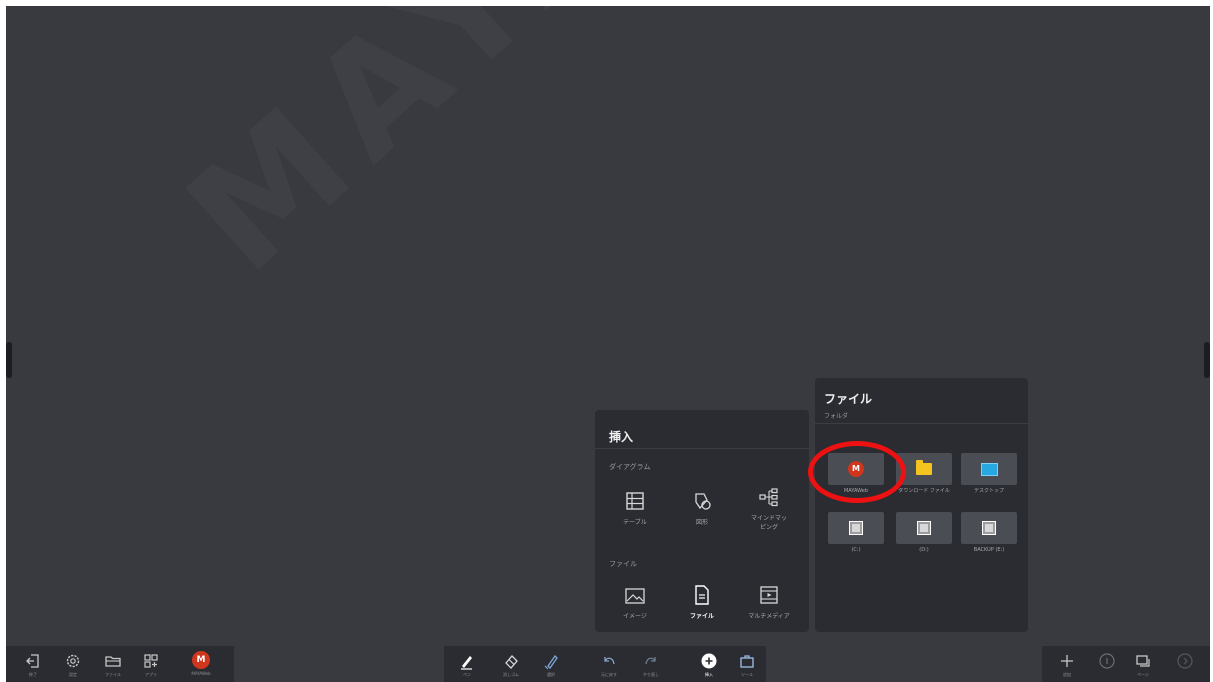 The width and height of the screenshot is (1213, 682). What do you see at coordinates (1126, 664) in the screenshot?
I see `bottom-right-toolbar: 追加 ページ` at bounding box center [1126, 664].